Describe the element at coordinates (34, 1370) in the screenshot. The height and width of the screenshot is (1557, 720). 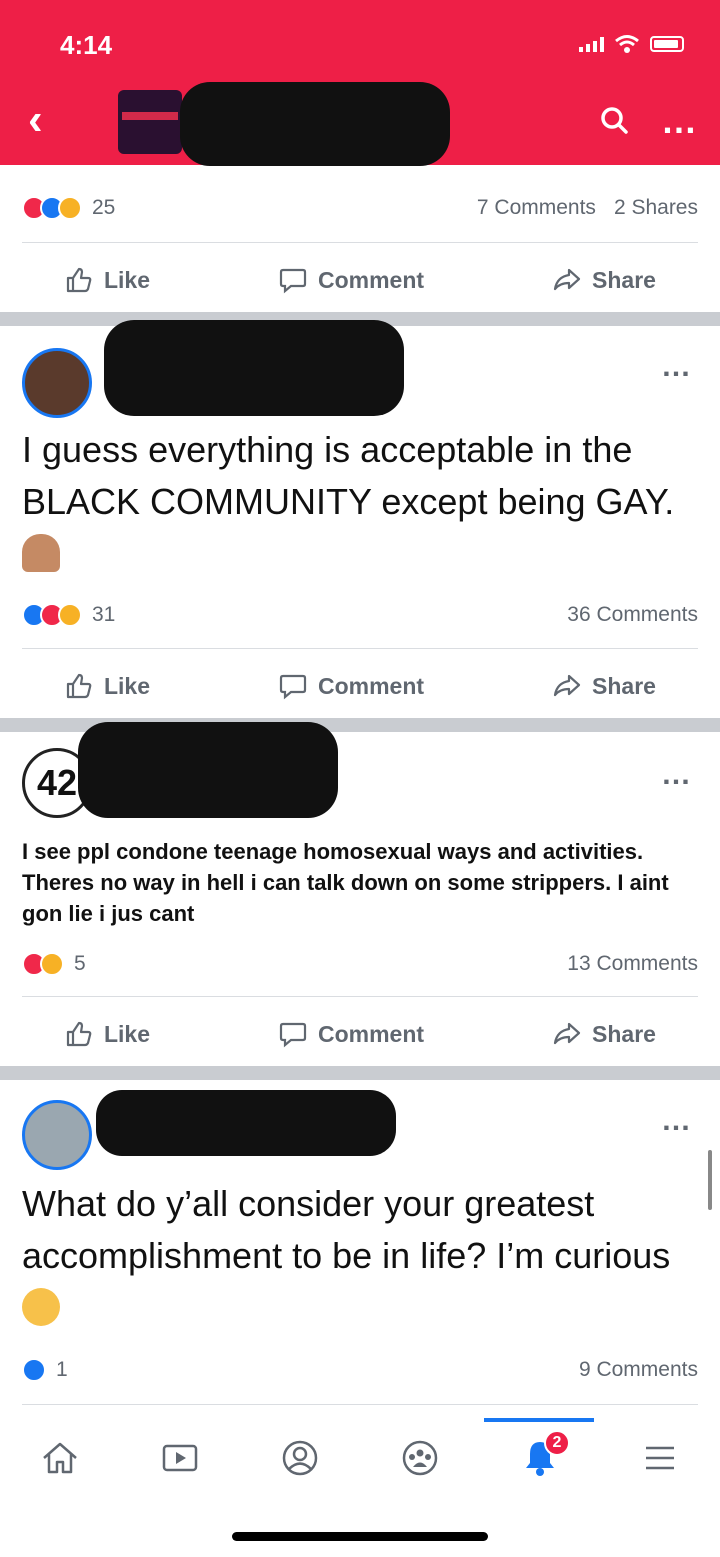
I see `like-reaction-icon` at that location.